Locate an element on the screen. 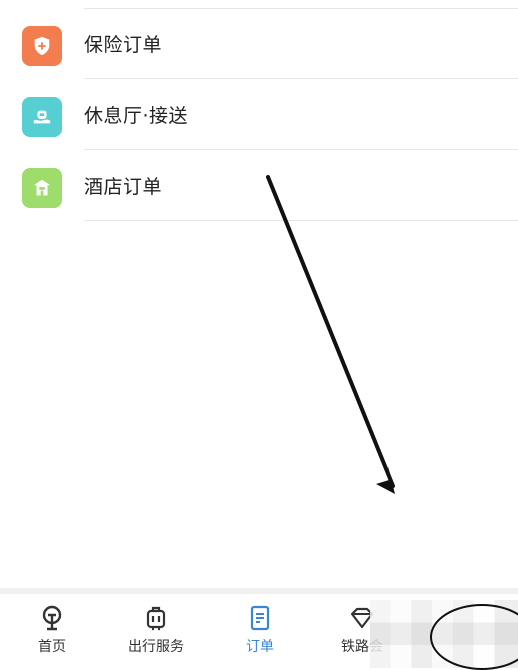 This screenshot has height=670, width=518. lounge-icon is located at coordinates (42, 117).